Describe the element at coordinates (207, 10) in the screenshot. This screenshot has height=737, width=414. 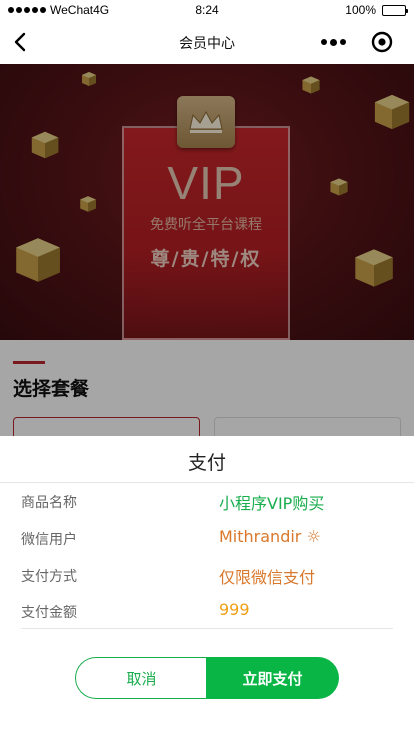
I see `status-bar: WeChat4G 8:24 100%` at that location.